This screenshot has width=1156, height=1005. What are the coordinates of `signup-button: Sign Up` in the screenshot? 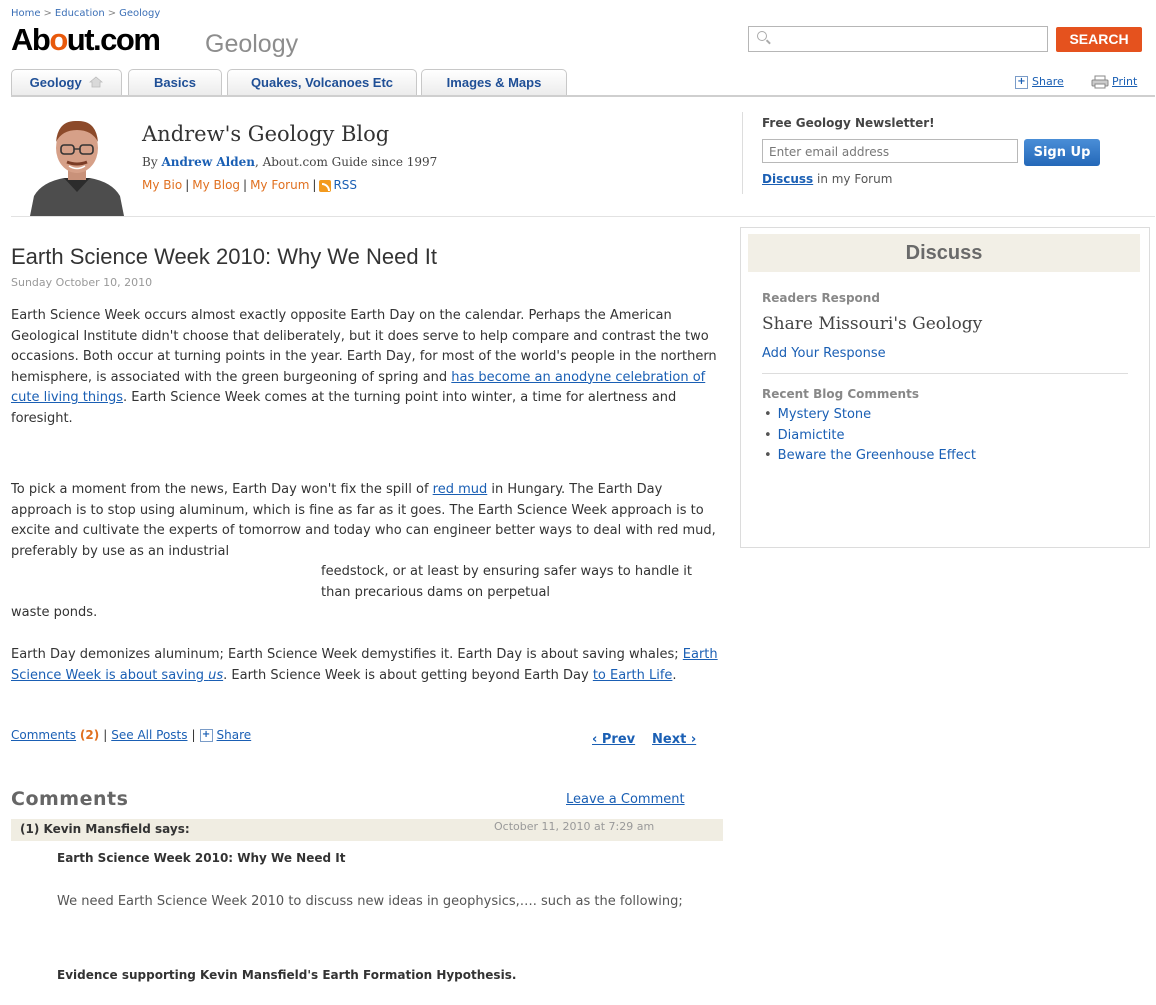 It's located at (1062, 152).